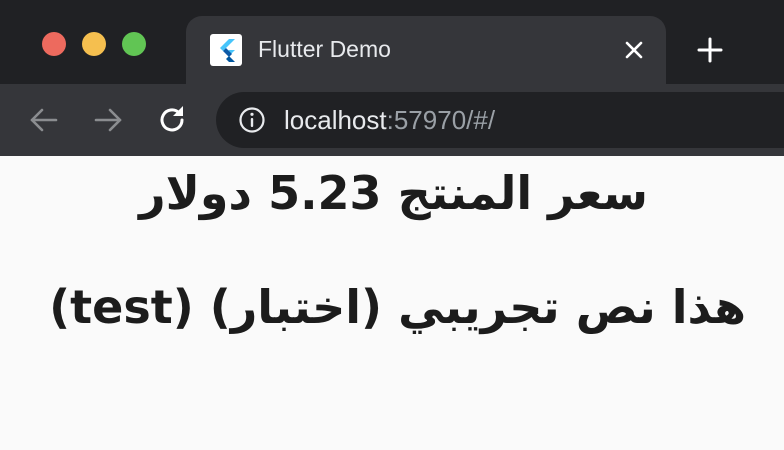  I want to click on close-icon, so click(634, 50).